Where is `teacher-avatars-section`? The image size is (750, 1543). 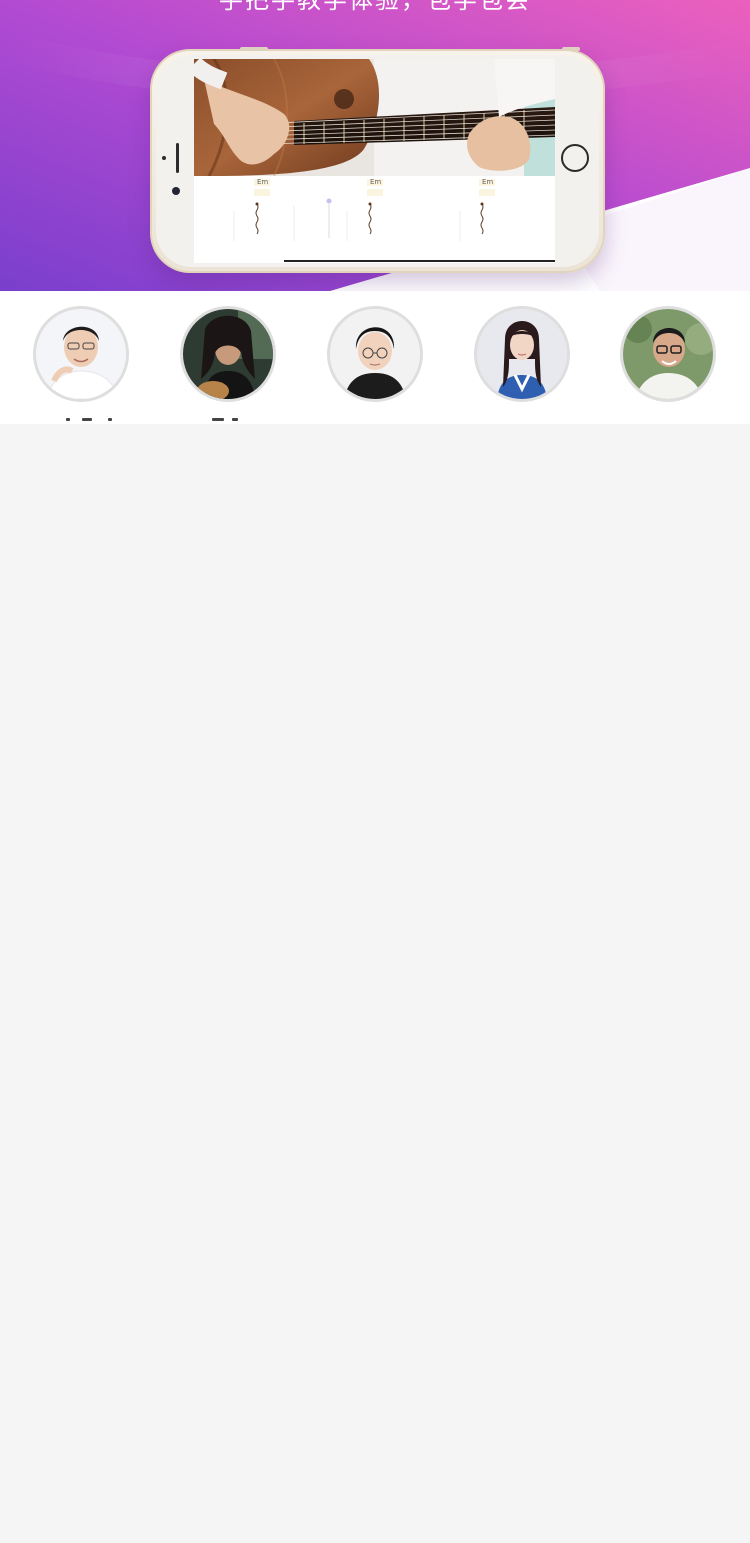 teacher-avatars-section is located at coordinates (375, 357).